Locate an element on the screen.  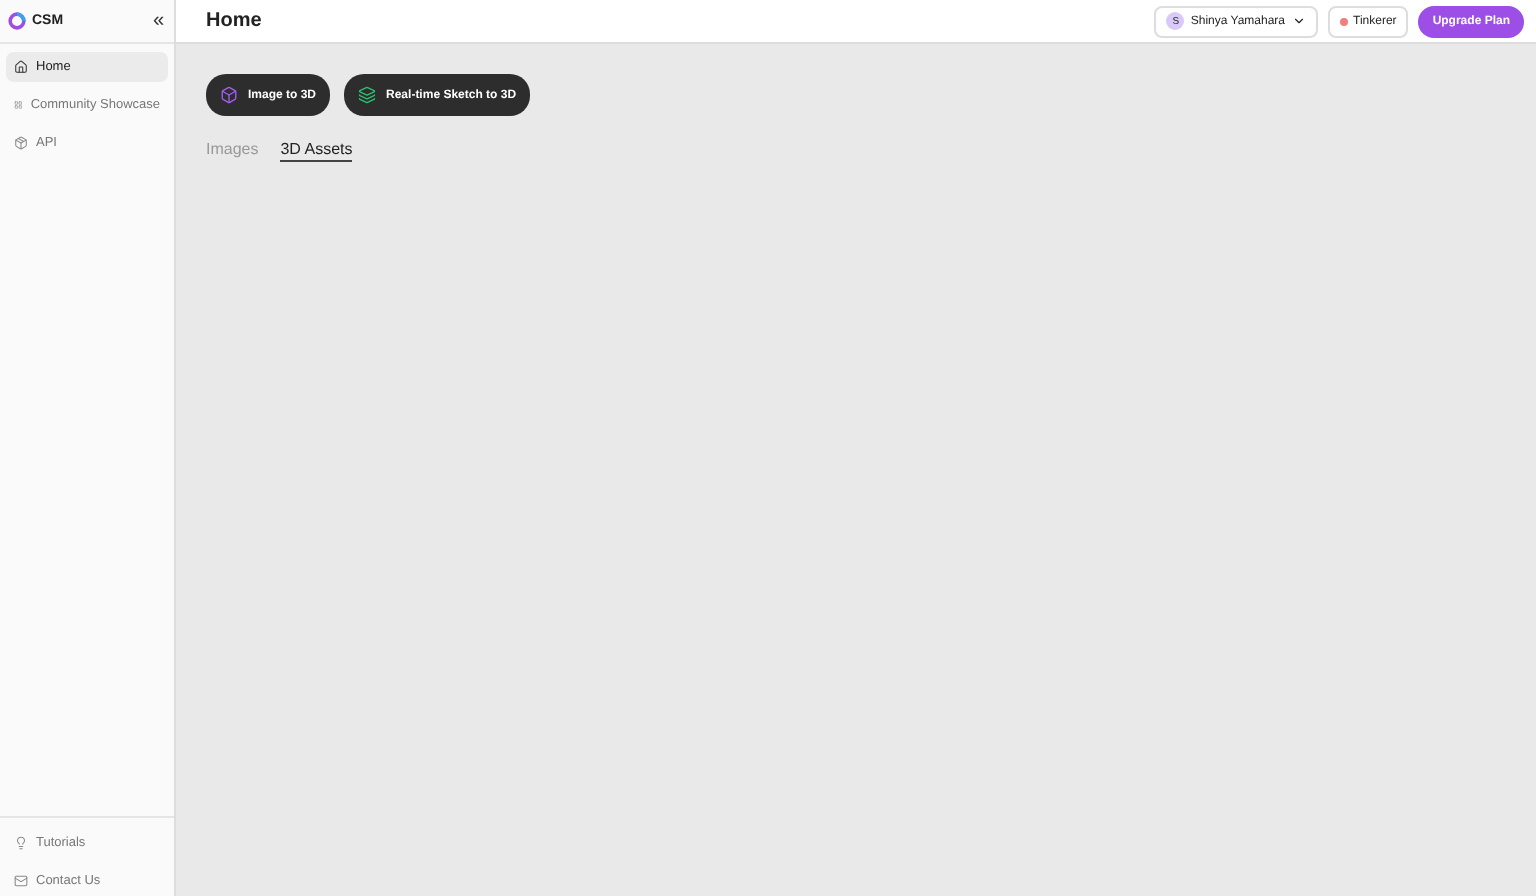
envelope-icon is located at coordinates (21, 881).